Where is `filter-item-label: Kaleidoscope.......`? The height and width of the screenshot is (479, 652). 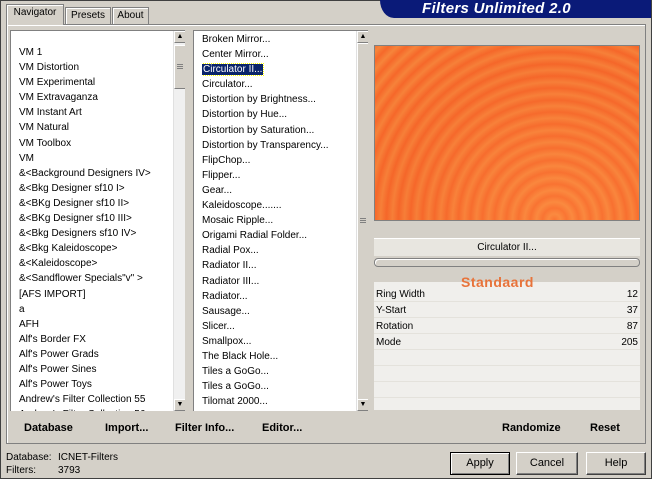
filter-item-label: Kaleidoscope....... is located at coordinates (242, 206).